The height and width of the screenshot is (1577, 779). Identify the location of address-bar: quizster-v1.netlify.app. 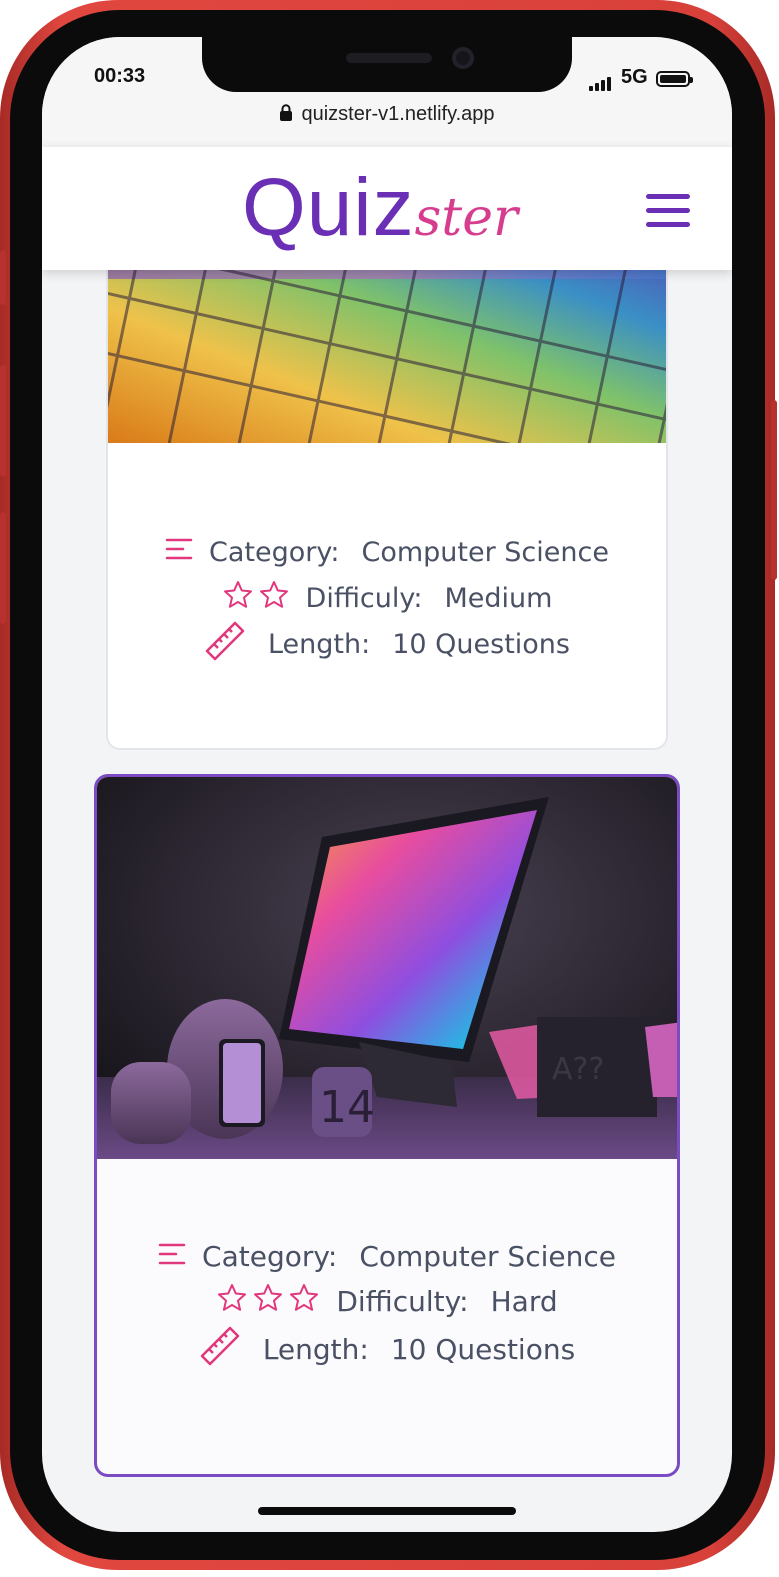
(387, 115).